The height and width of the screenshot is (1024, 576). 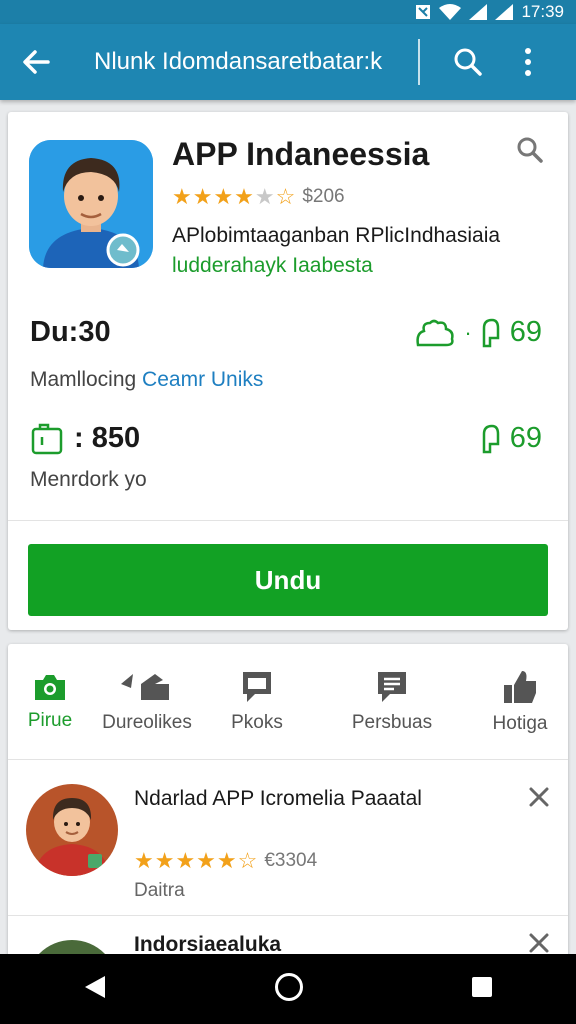 I want to click on nav-back-button, so click(x=95, y=989).